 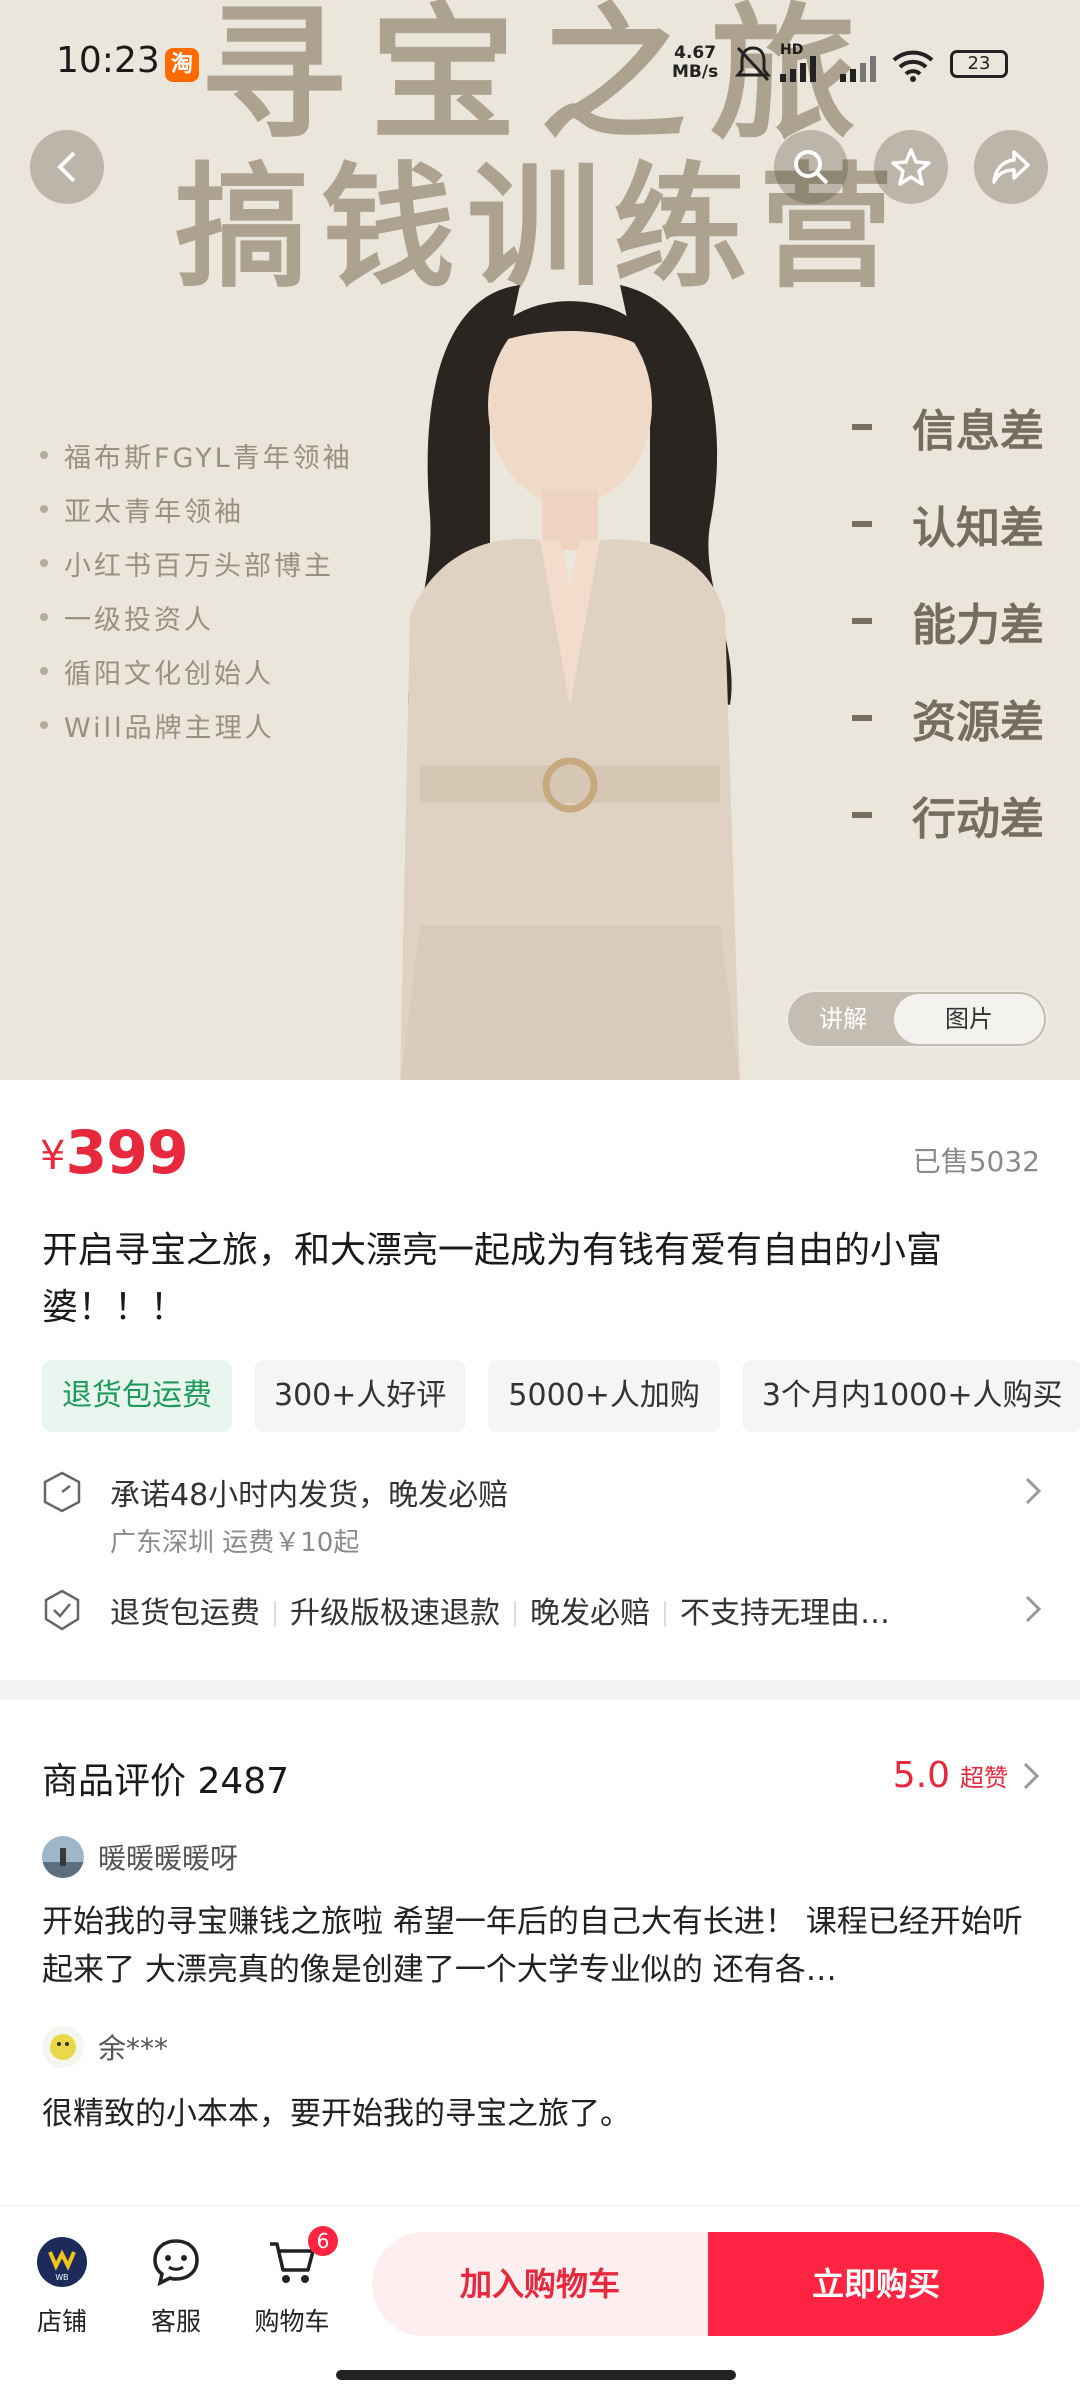 I want to click on battery-icon: 23, so click(x=979, y=64).